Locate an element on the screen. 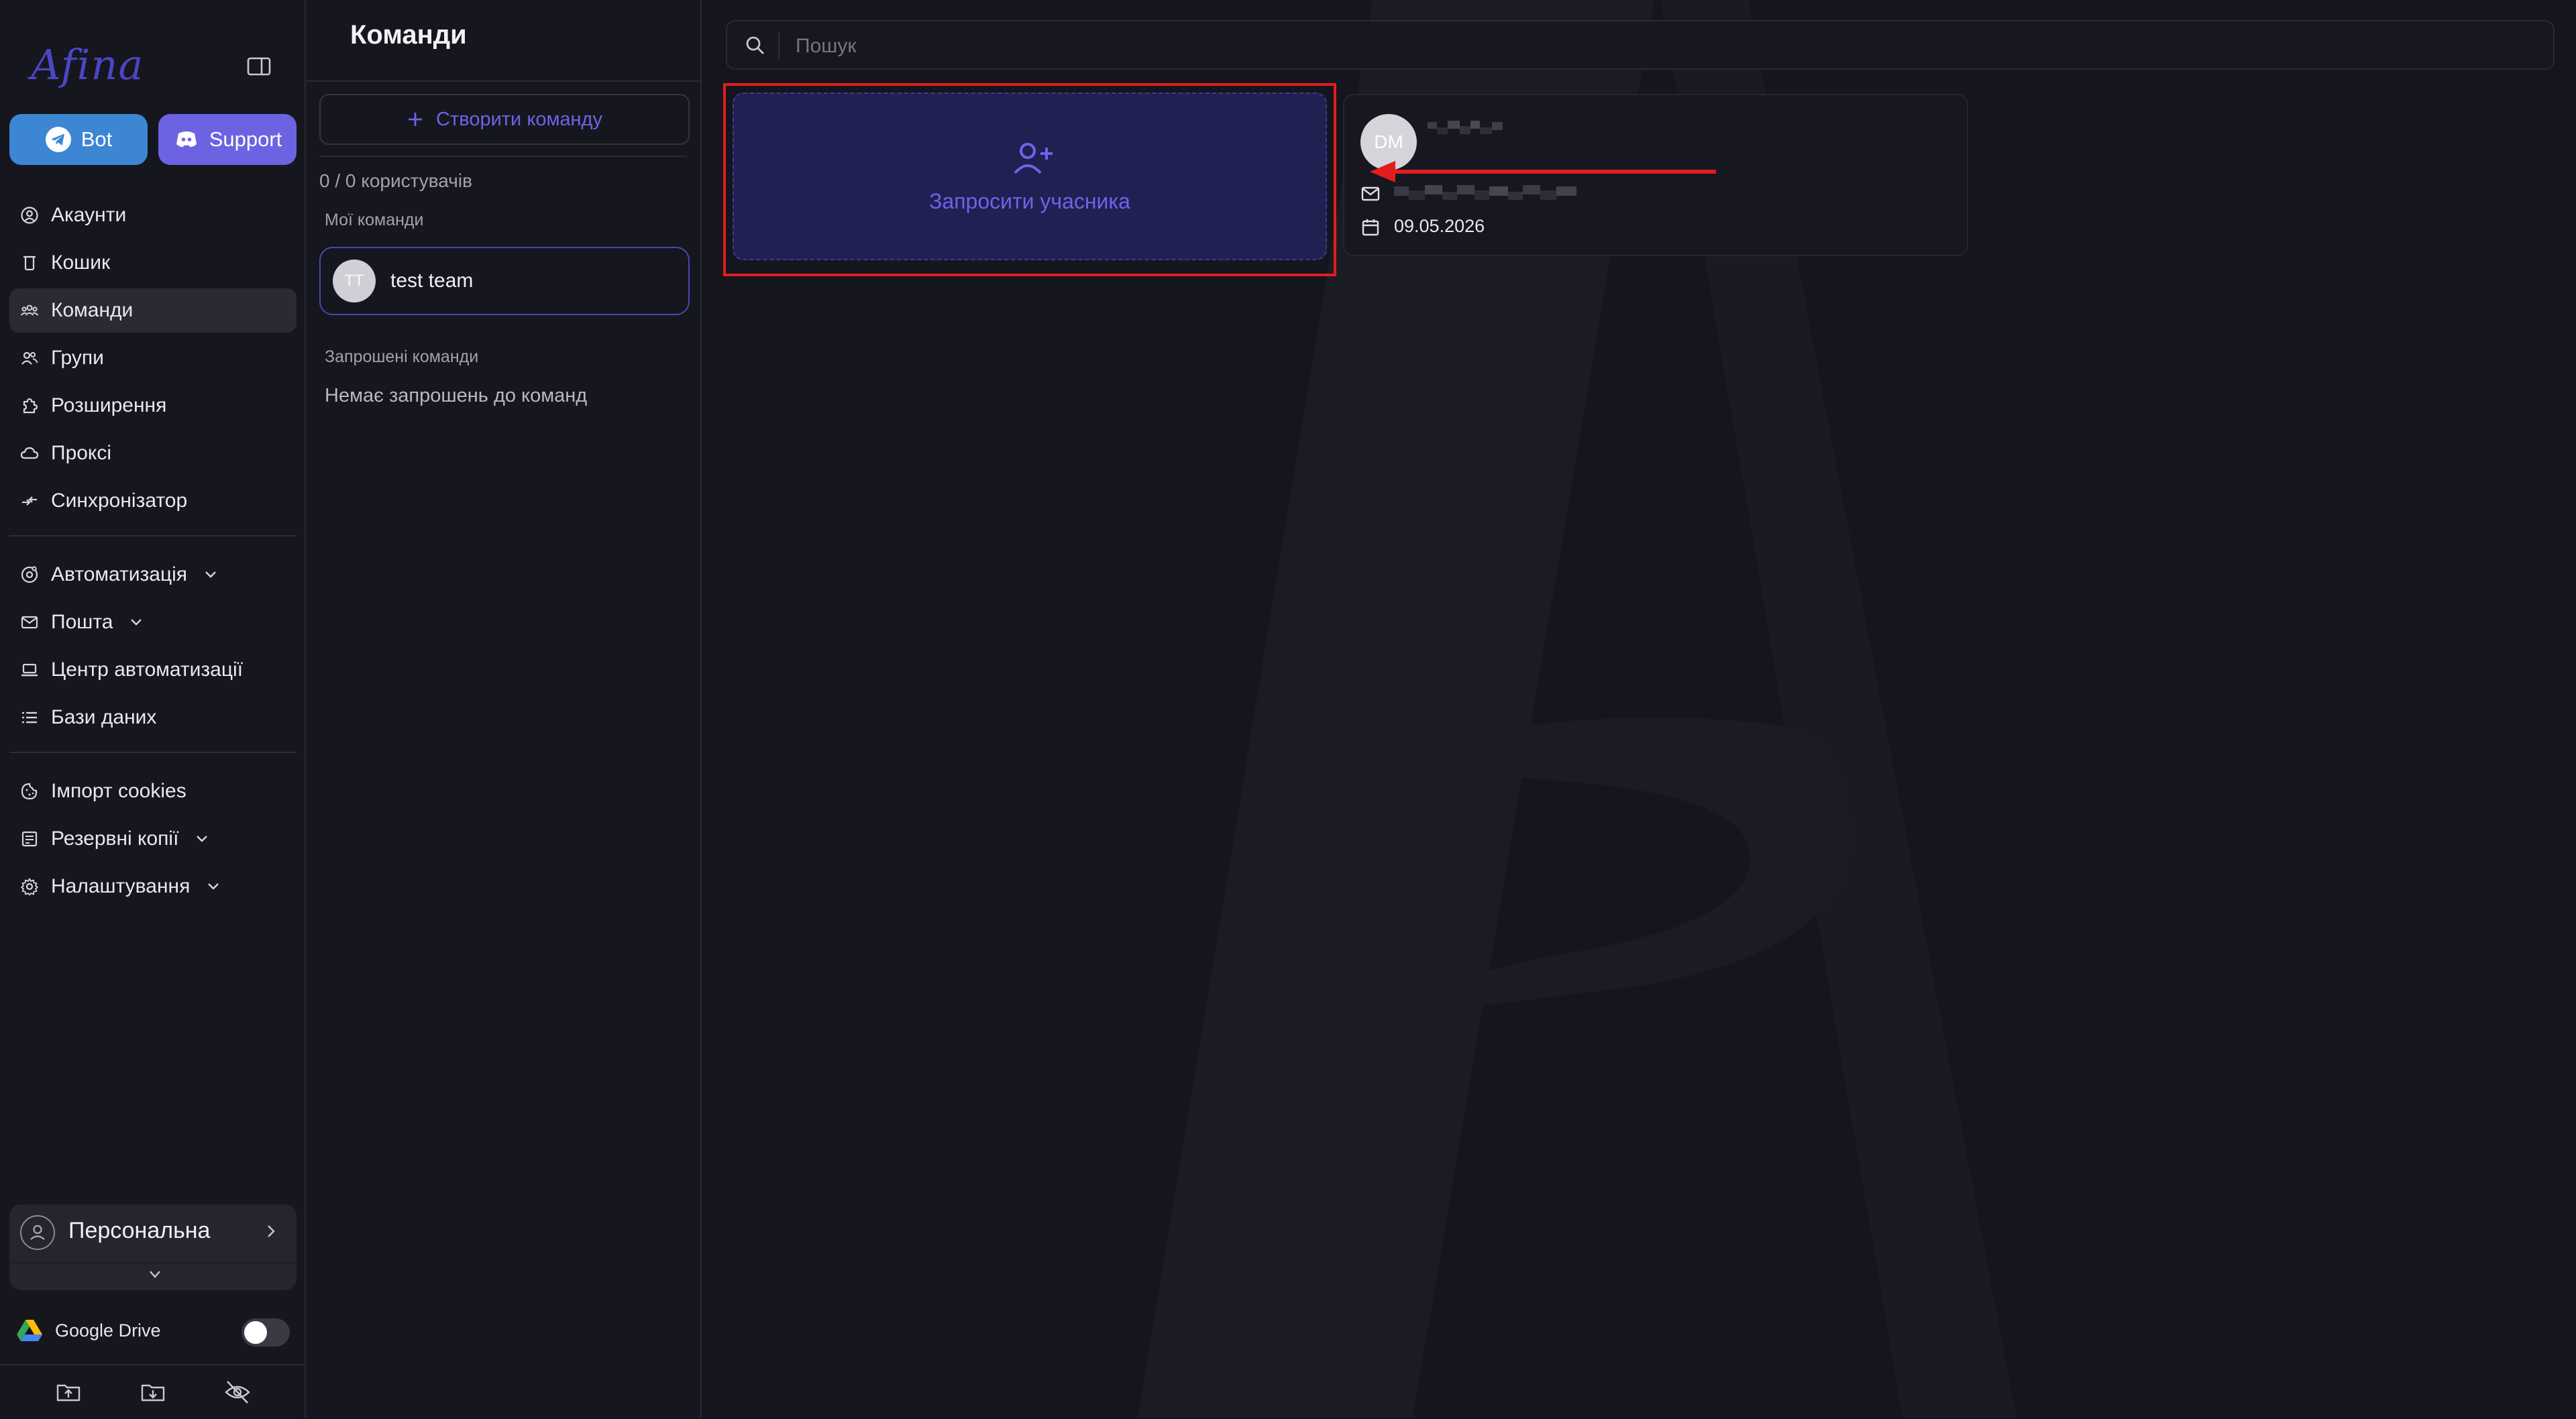 This screenshot has height=1419, width=2576. member-name-redacted is located at coordinates (1465, 127).